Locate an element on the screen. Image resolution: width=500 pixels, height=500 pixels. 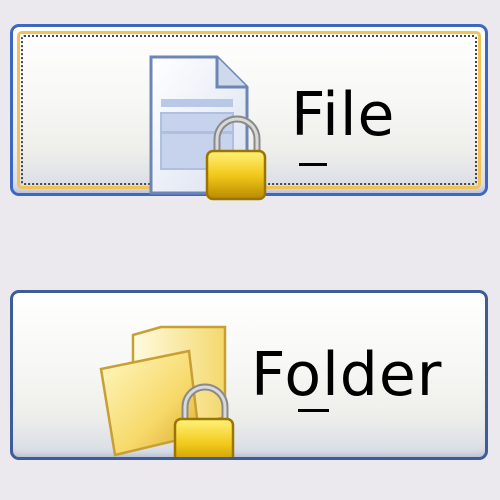
folder-lock-icon is located at coordinates (167, 391).